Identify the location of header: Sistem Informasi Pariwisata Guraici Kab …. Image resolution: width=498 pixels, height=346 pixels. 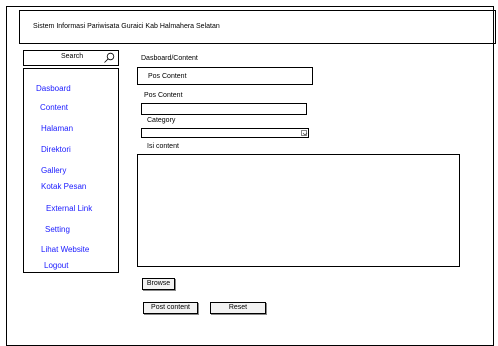
(257, 27).